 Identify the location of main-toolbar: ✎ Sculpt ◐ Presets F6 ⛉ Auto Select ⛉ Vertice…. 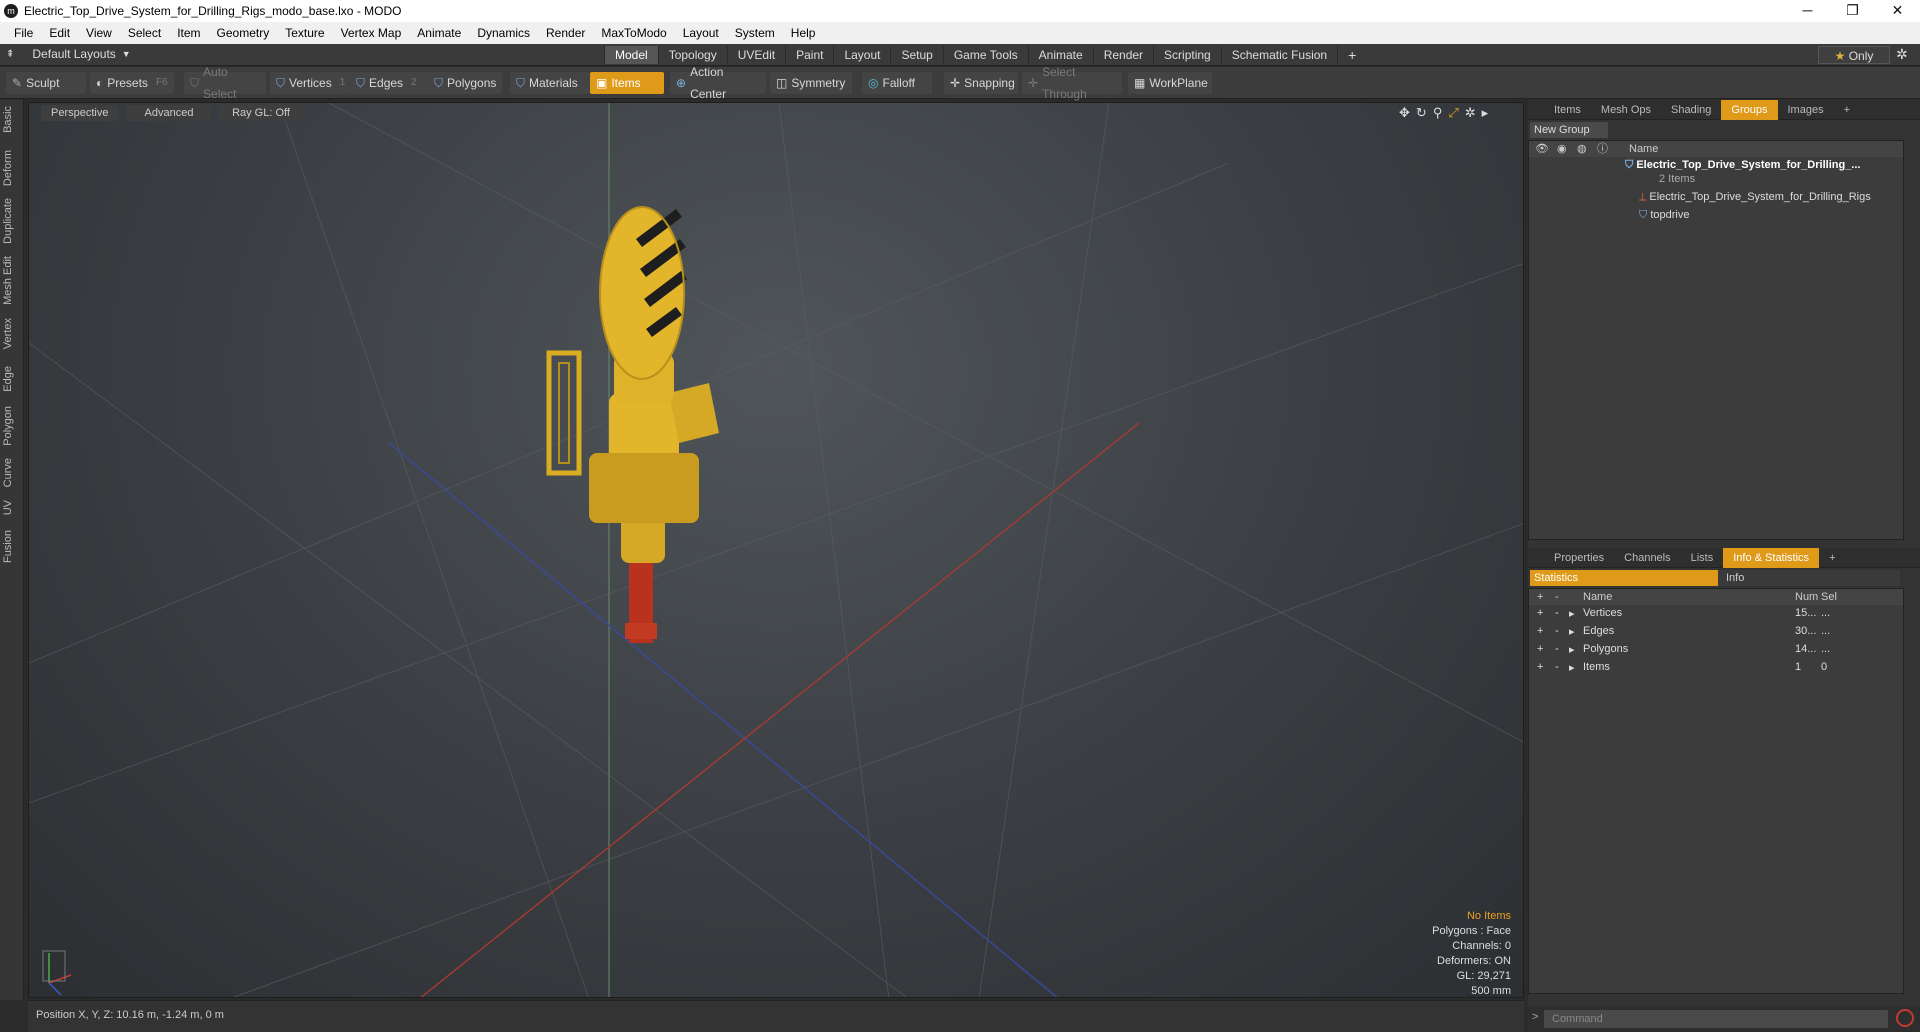
(960, 83).